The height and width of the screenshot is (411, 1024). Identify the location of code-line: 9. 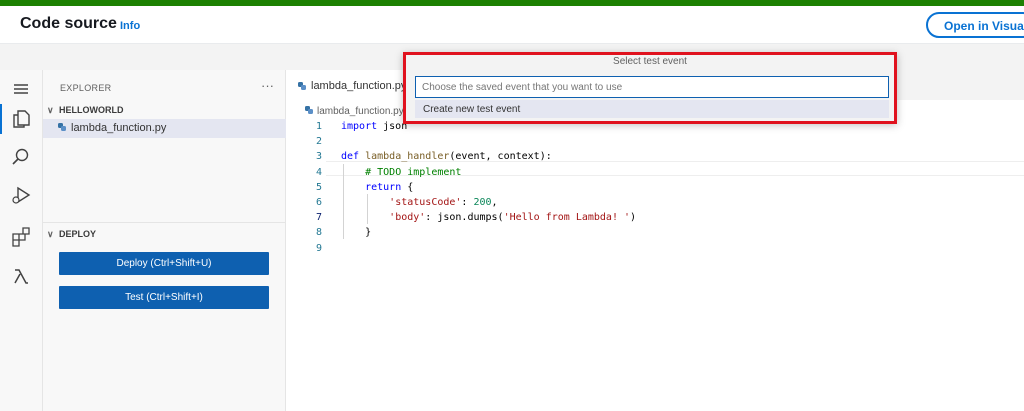
(655, 248).